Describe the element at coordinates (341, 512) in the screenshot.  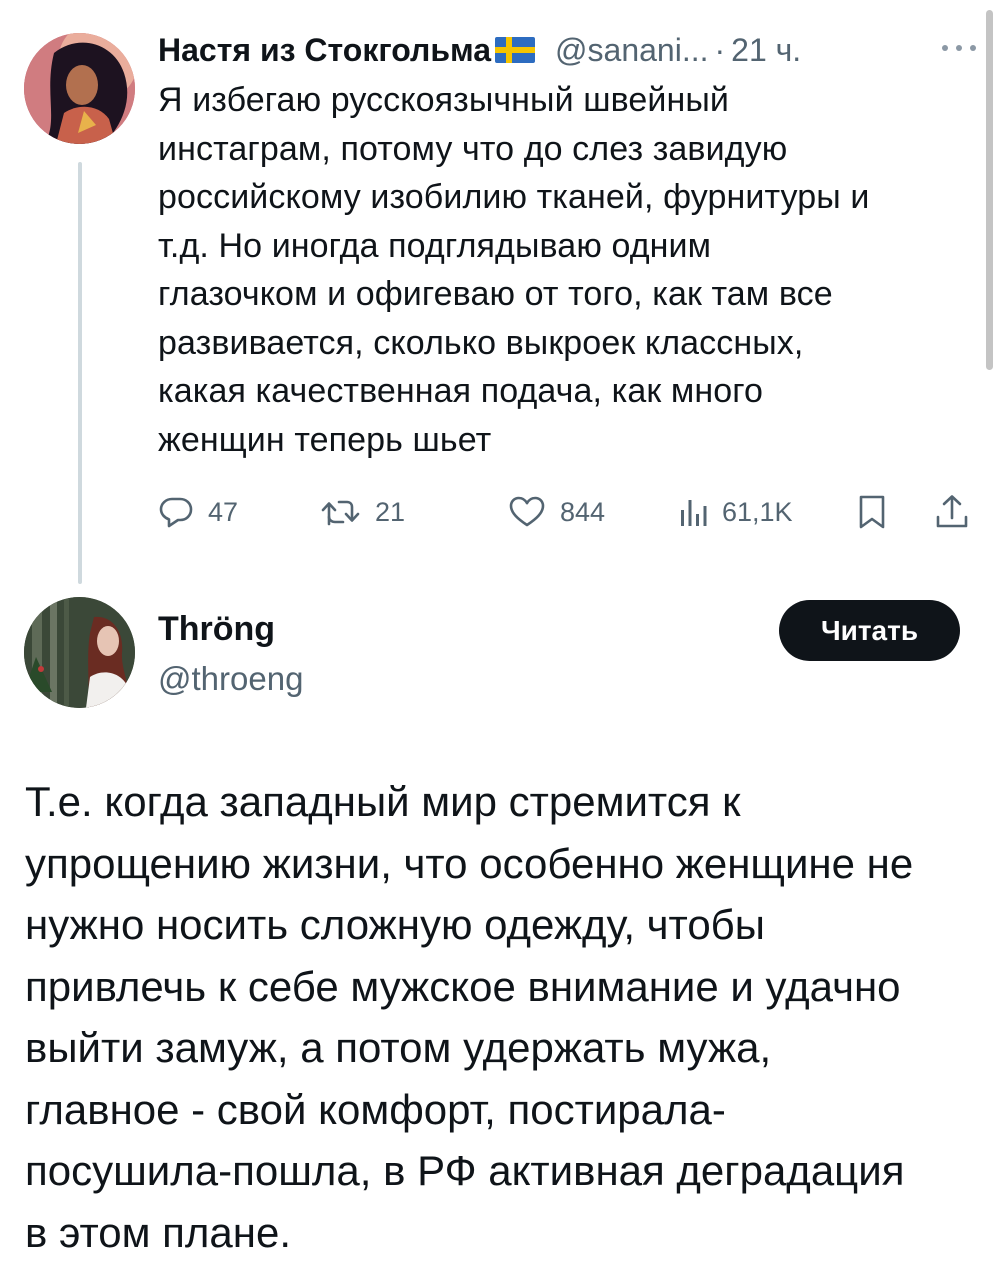
I see `retweet-icon` at that location.